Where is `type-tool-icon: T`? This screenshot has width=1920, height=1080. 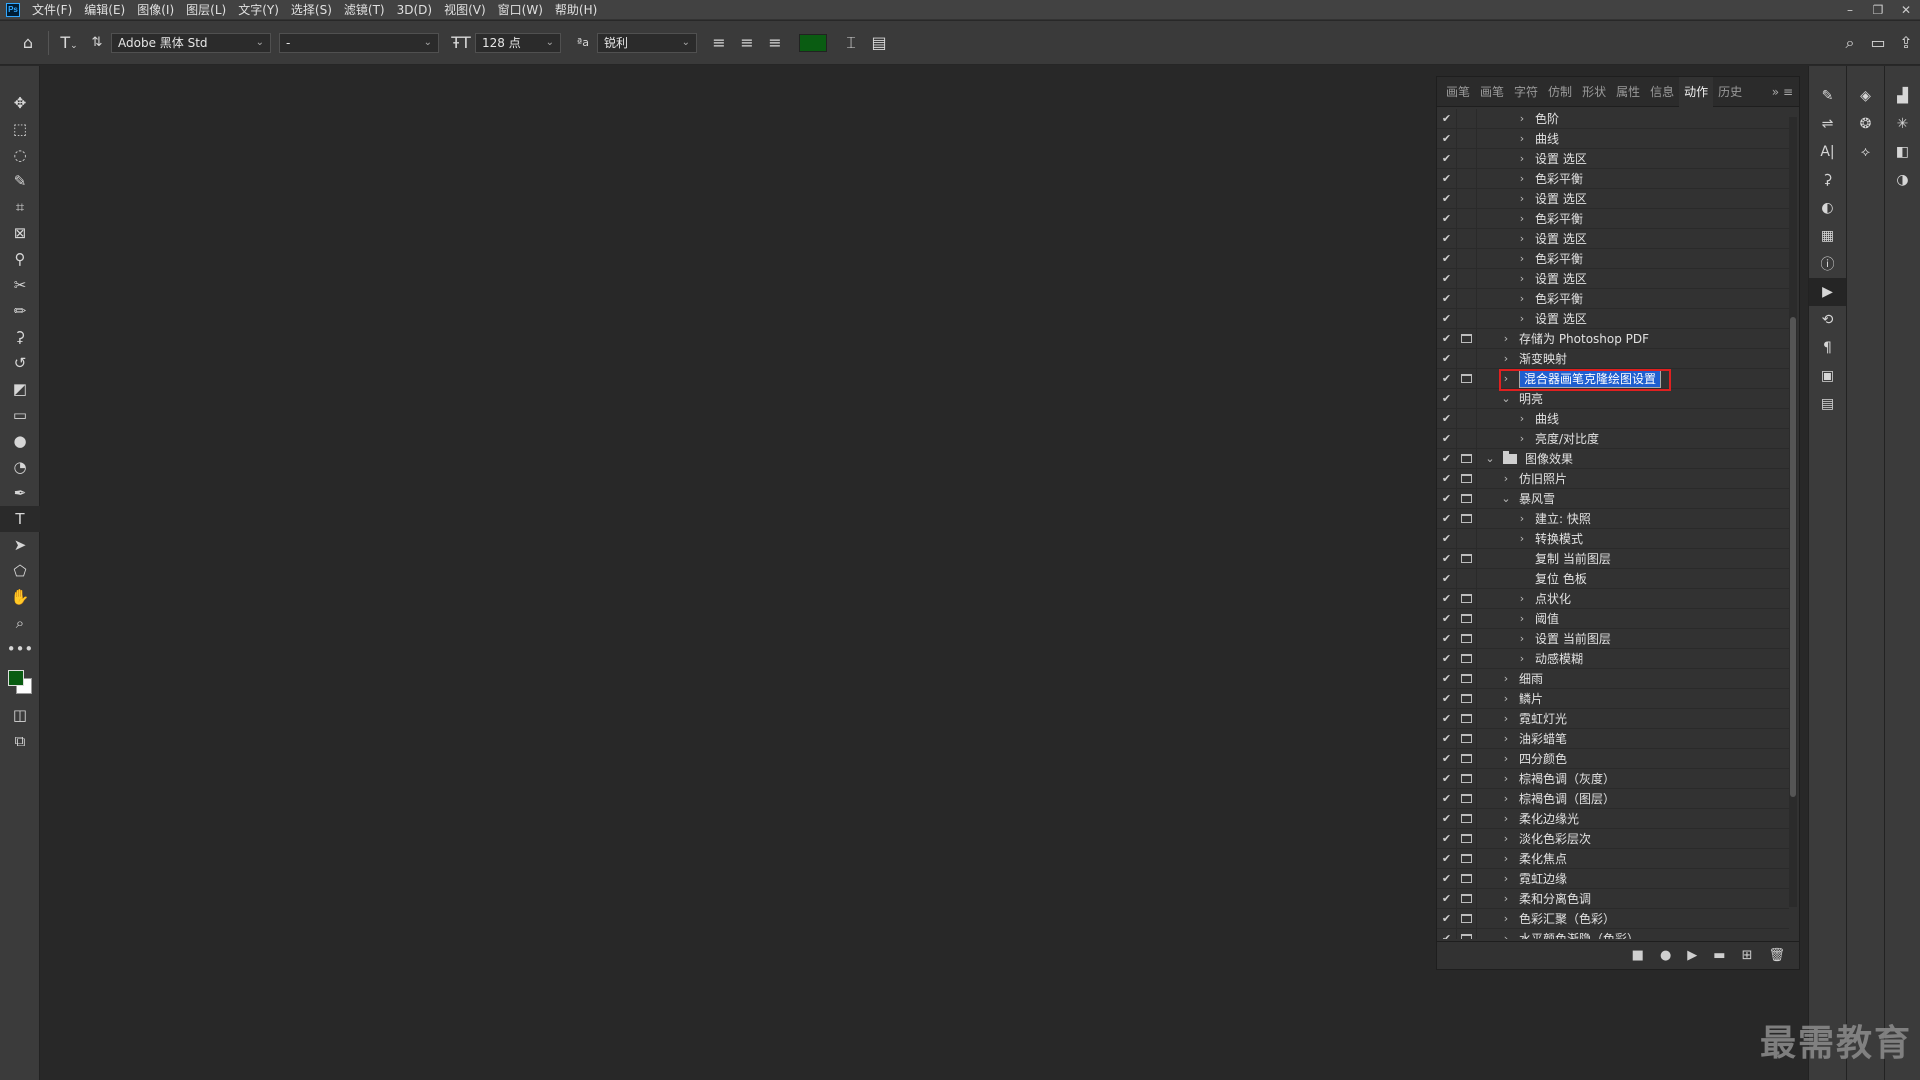
type-tool-icon: T is located at coordinates (20, 519).